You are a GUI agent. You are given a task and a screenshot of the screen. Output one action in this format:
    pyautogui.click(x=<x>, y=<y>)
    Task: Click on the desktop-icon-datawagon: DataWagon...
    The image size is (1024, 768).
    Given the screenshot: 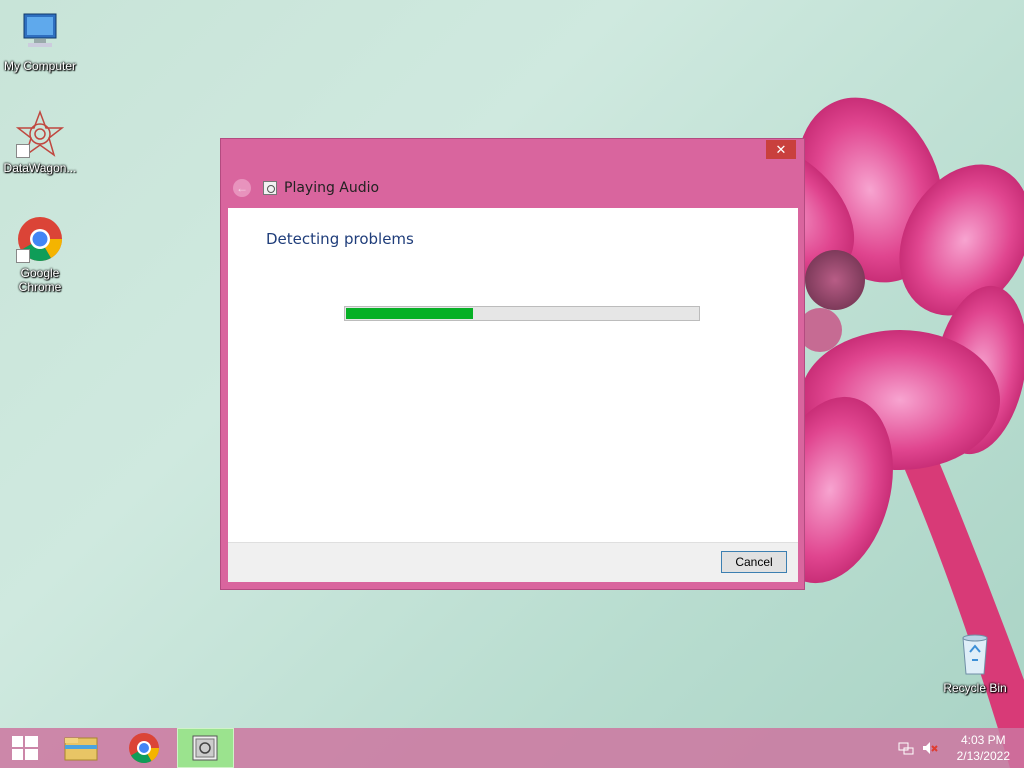 What is the action you would take?
    pyautogui.click(x=40, y=142)
    